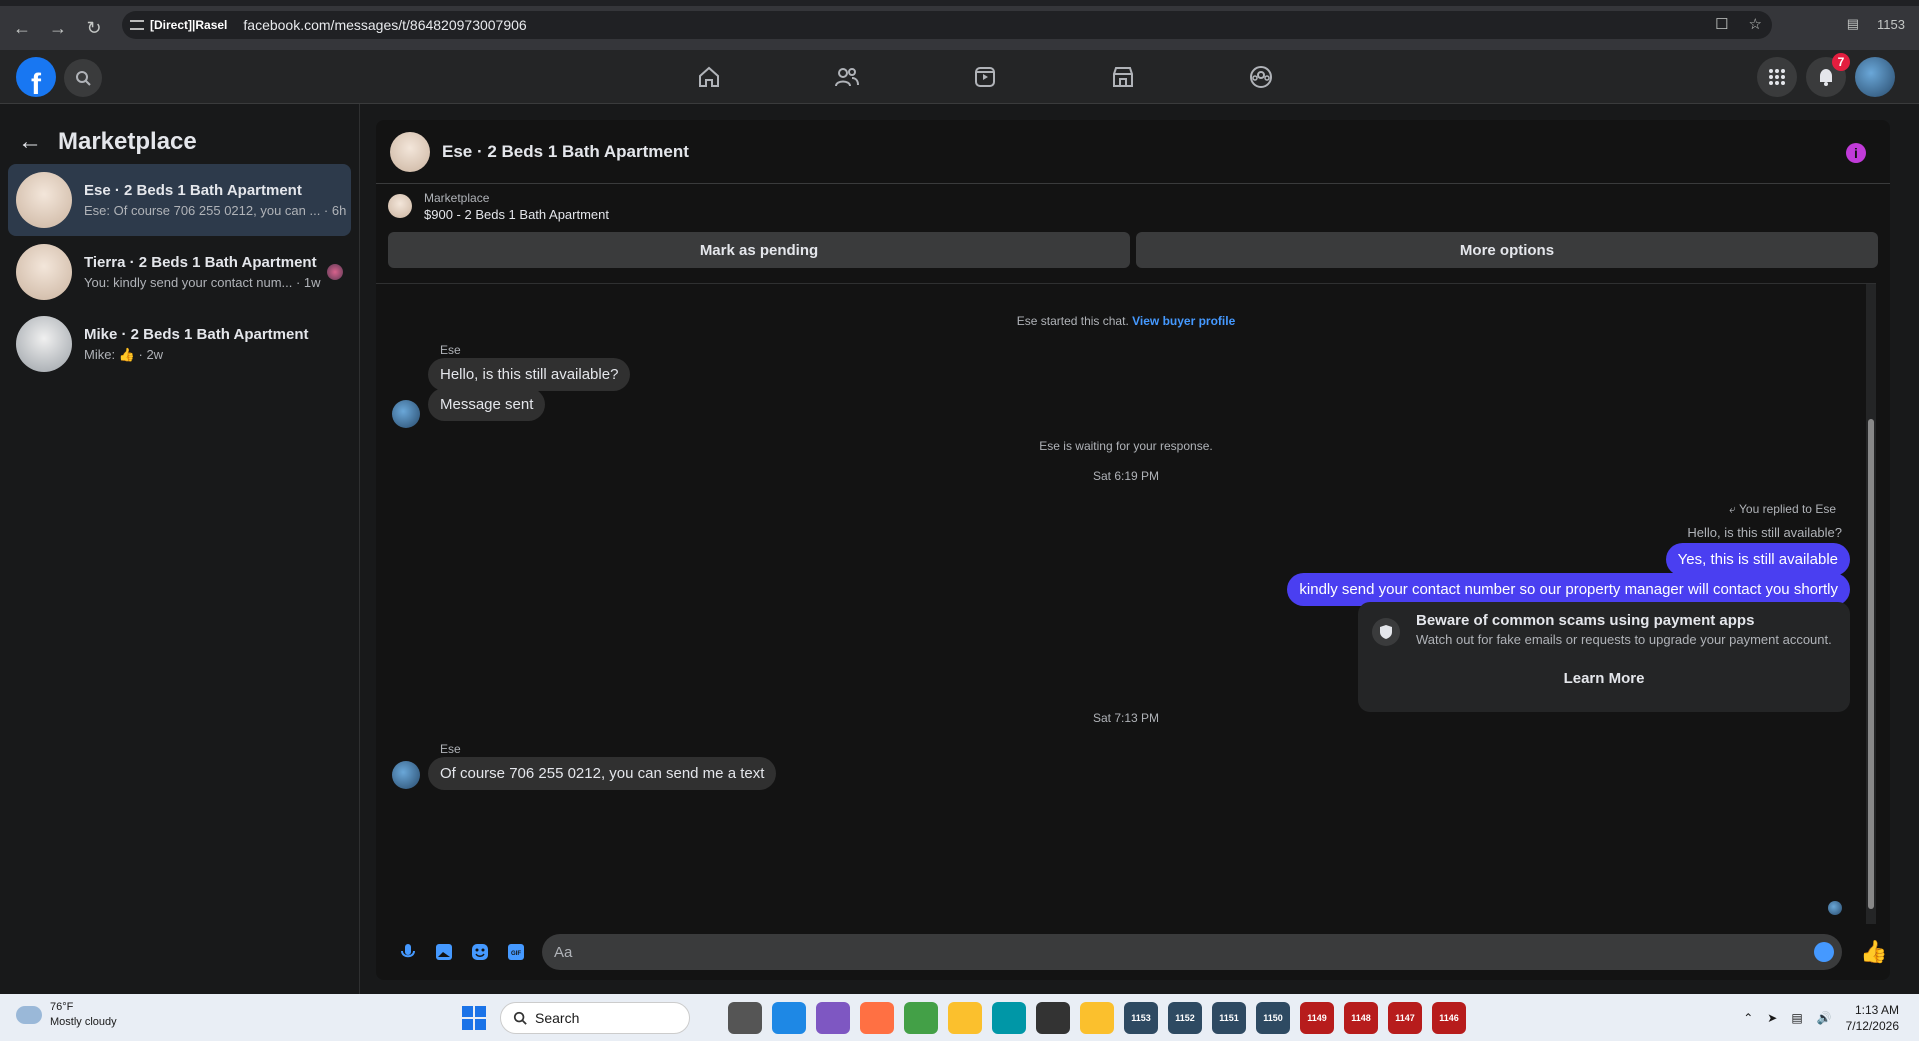 The width and height of the screenshot is (1919, 1041). Describe the element at coordinates (529, 374) in the screenshot. I see `incoming-message: Hello, is this still available?` at that location.